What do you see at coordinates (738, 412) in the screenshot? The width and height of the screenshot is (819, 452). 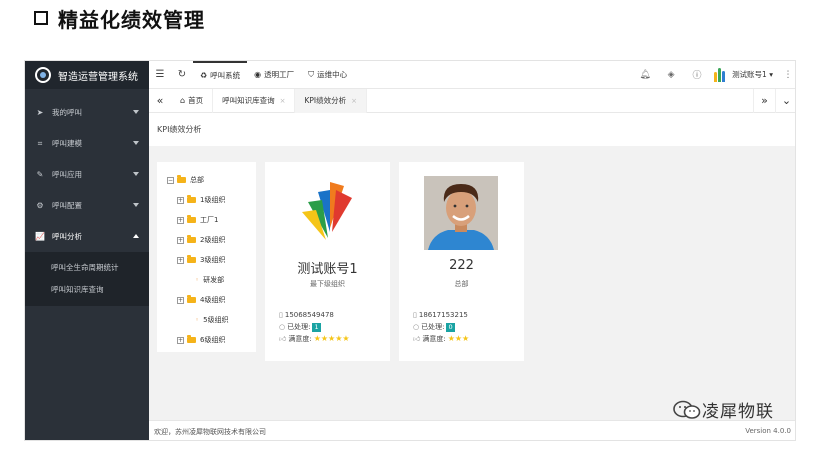 I see `watermark-text: 凌犀物联` at bounding box center [738, 412].